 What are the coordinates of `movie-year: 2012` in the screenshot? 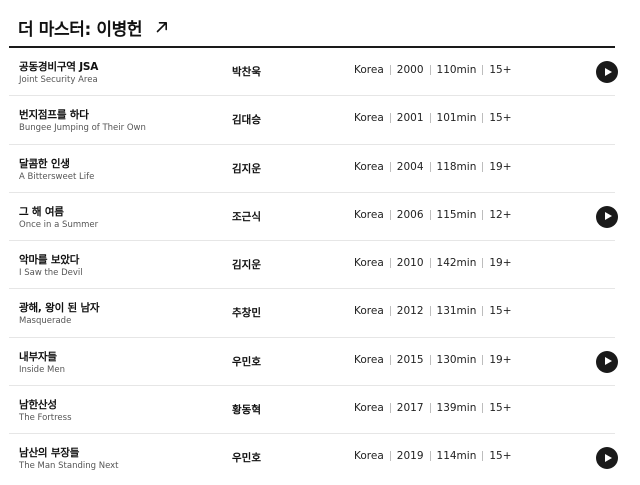 It's located at (410, 311).